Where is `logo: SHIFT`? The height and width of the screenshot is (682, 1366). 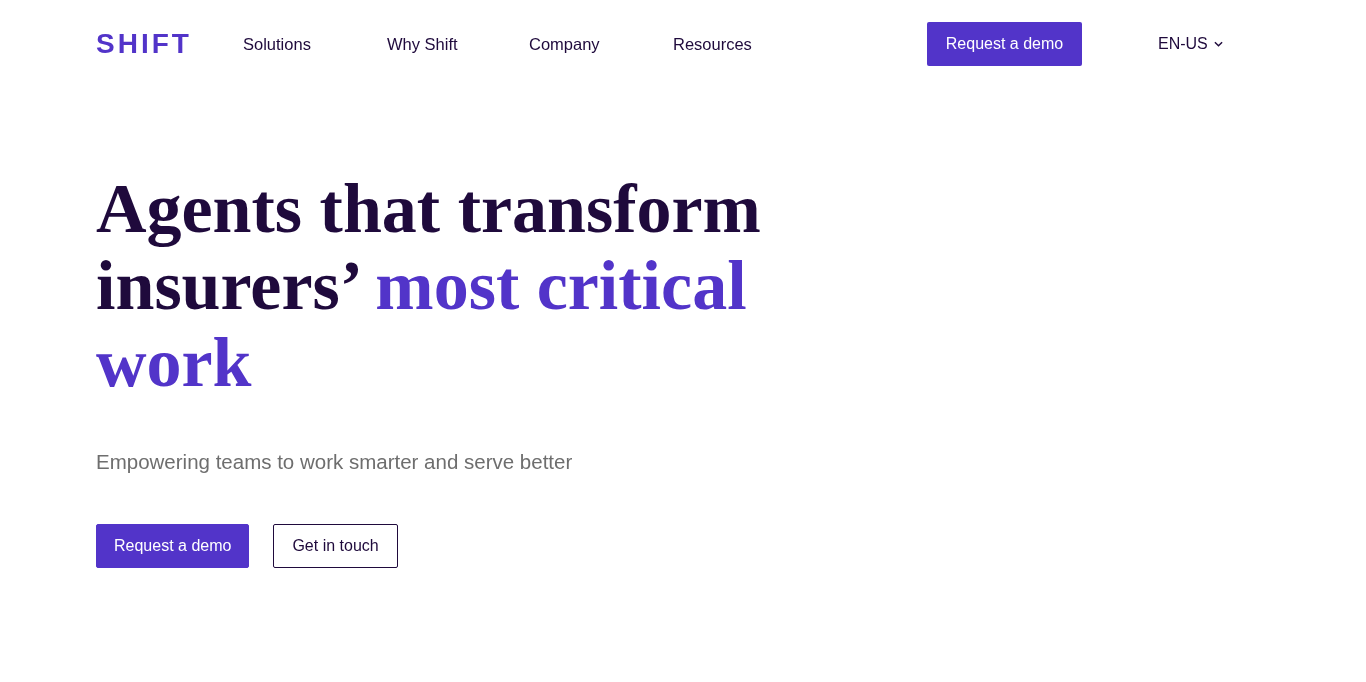
logo: SHIFT is located at coordinates (144, 44).